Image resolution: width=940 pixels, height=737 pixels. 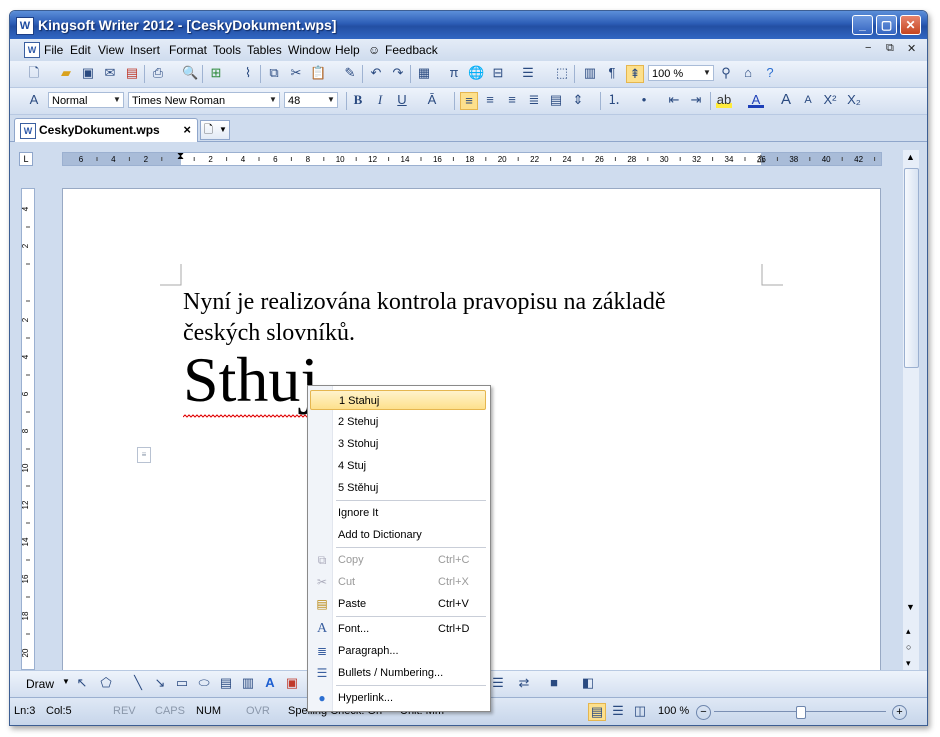 What do you see at coordinates (424, 73) in the screenshot?
I see `table-icon: ▦` at bounding box center [424, 73].